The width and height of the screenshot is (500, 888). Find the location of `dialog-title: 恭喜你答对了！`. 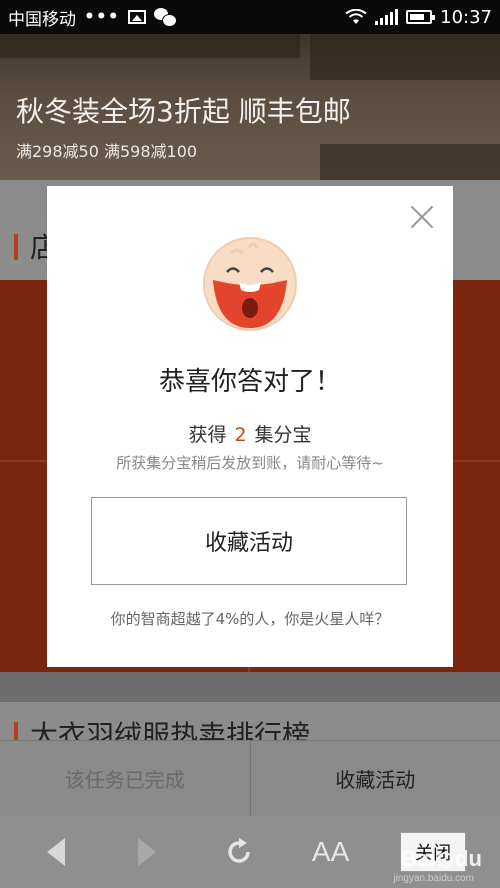

dialog-title: 恭喜你答对了！ is located at coordinates (249, 382).